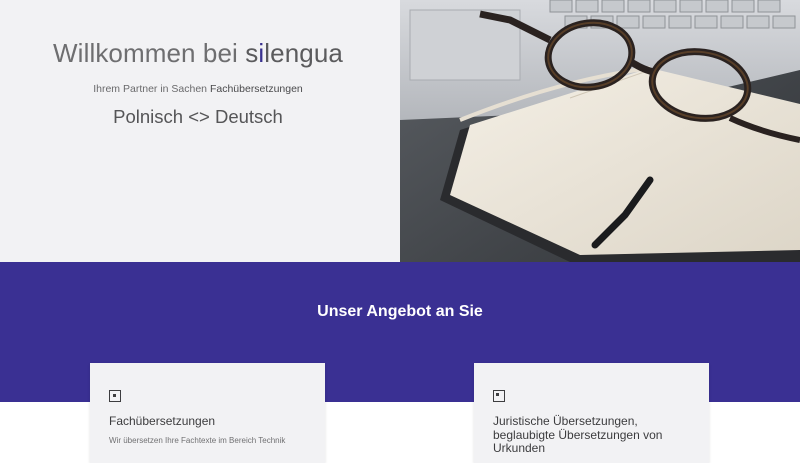 The height and width of the screenshot is (463, 800). Describe the element at coordinates (256, 89) in the screenshot. I see `hero-subtitle-emphasis: Fachübersetzungen` at that location.